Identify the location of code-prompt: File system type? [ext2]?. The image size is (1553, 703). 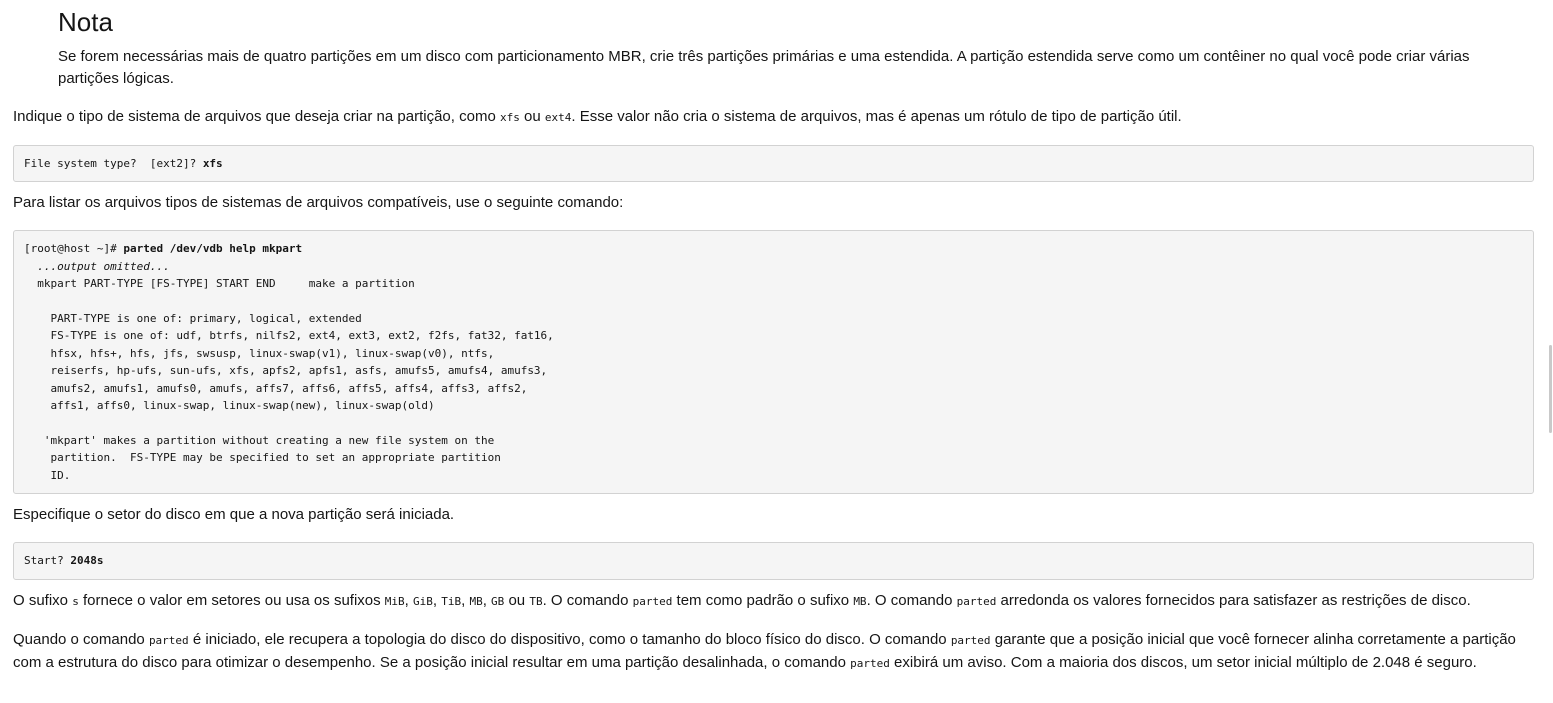
(113, 163).